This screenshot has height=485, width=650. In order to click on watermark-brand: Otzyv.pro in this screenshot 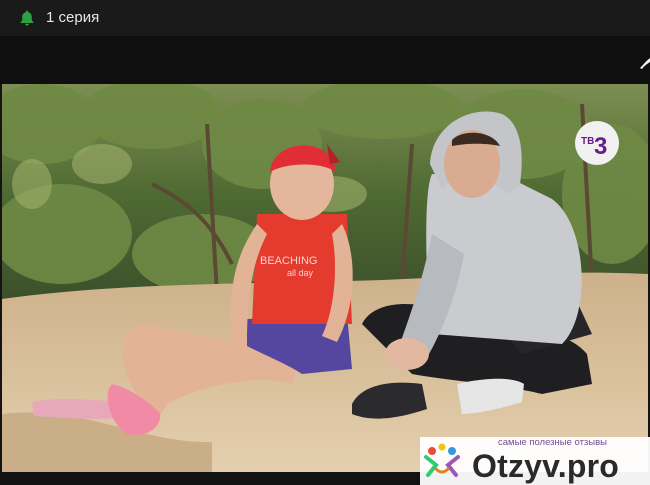, I will do `click(546, 466)`.